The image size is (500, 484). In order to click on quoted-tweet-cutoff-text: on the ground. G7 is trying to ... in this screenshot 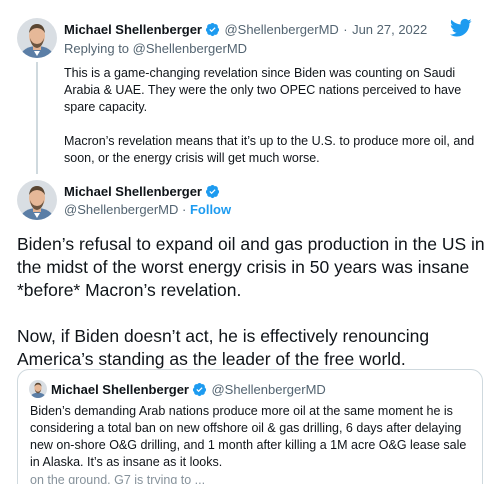, I will do `click(118, 478)`.